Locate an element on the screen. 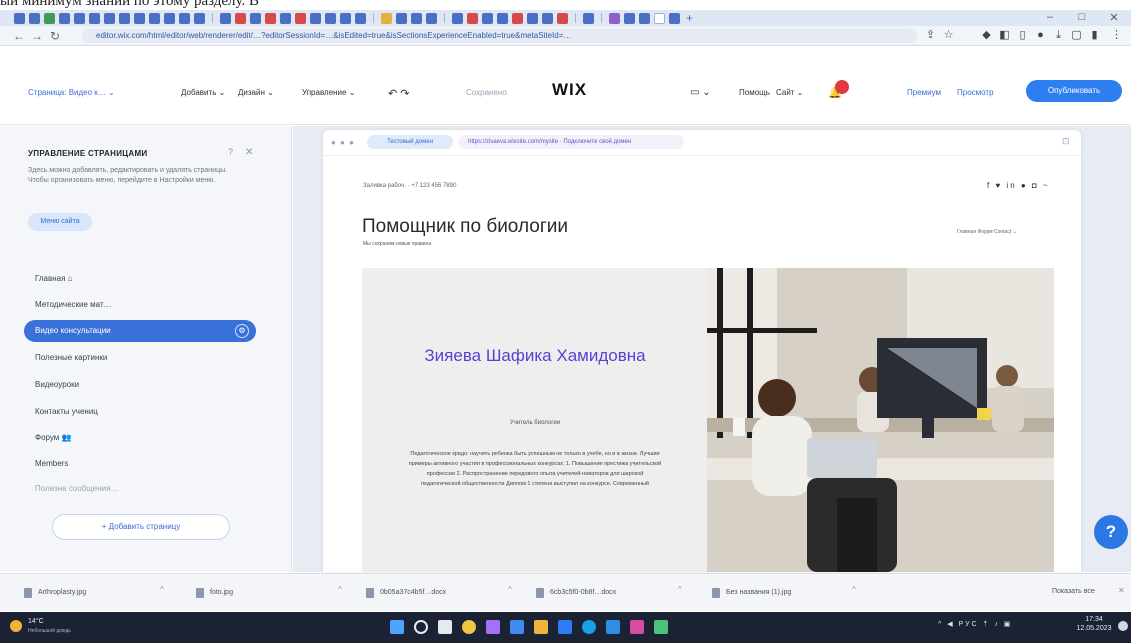 The height and width of the screenshot is (643, 1131). share-icon: ⇪ is located at coordinates (930, 35).